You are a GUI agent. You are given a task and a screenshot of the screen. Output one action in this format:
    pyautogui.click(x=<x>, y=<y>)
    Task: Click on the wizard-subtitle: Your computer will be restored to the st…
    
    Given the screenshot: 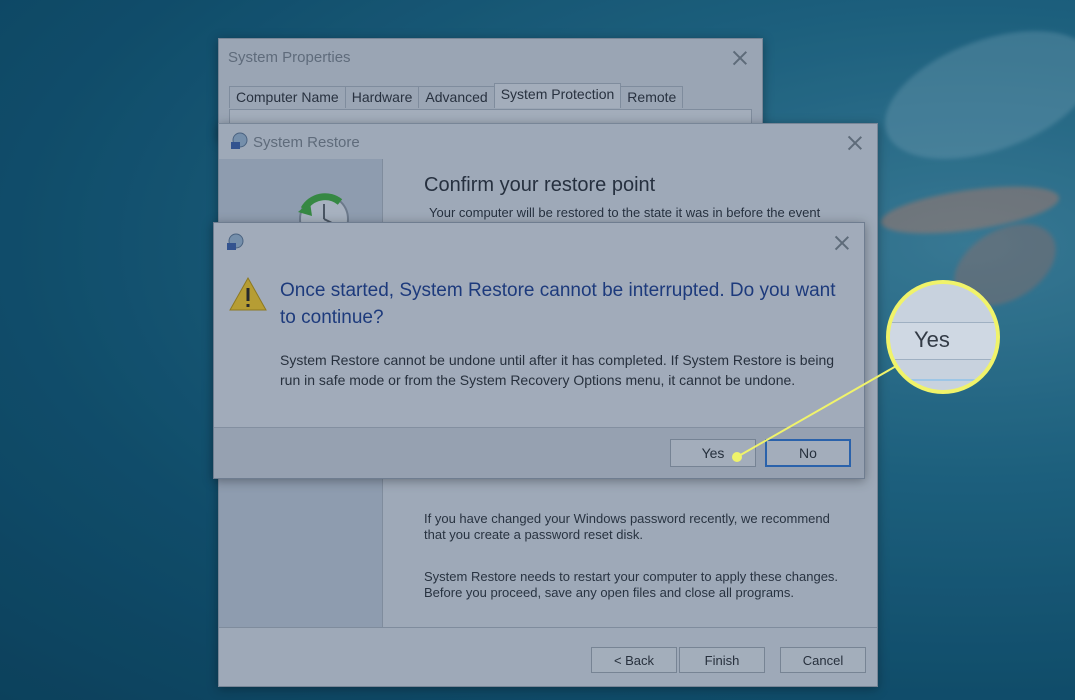 What is the action you would take?
    pyautogui.click(x=625, y=212)
    